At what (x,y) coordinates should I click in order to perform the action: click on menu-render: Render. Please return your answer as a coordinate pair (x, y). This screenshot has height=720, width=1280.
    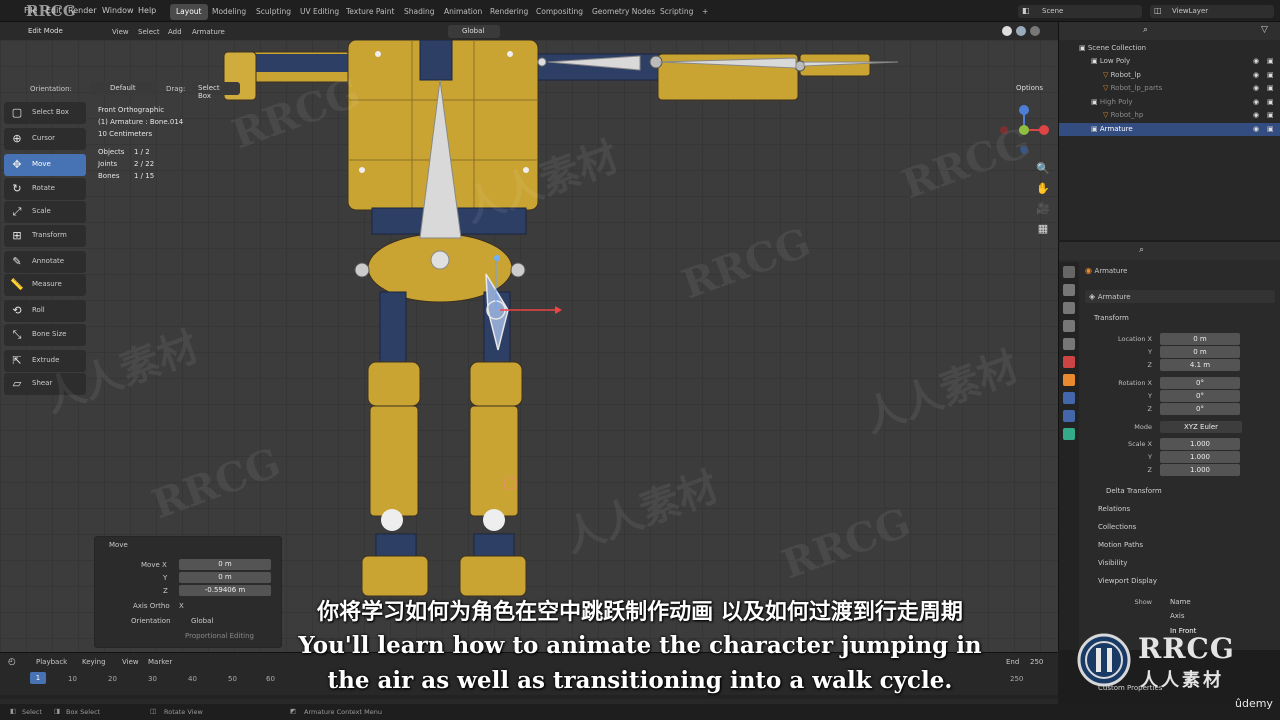
    Looking at the image, I should click on (82, 10).